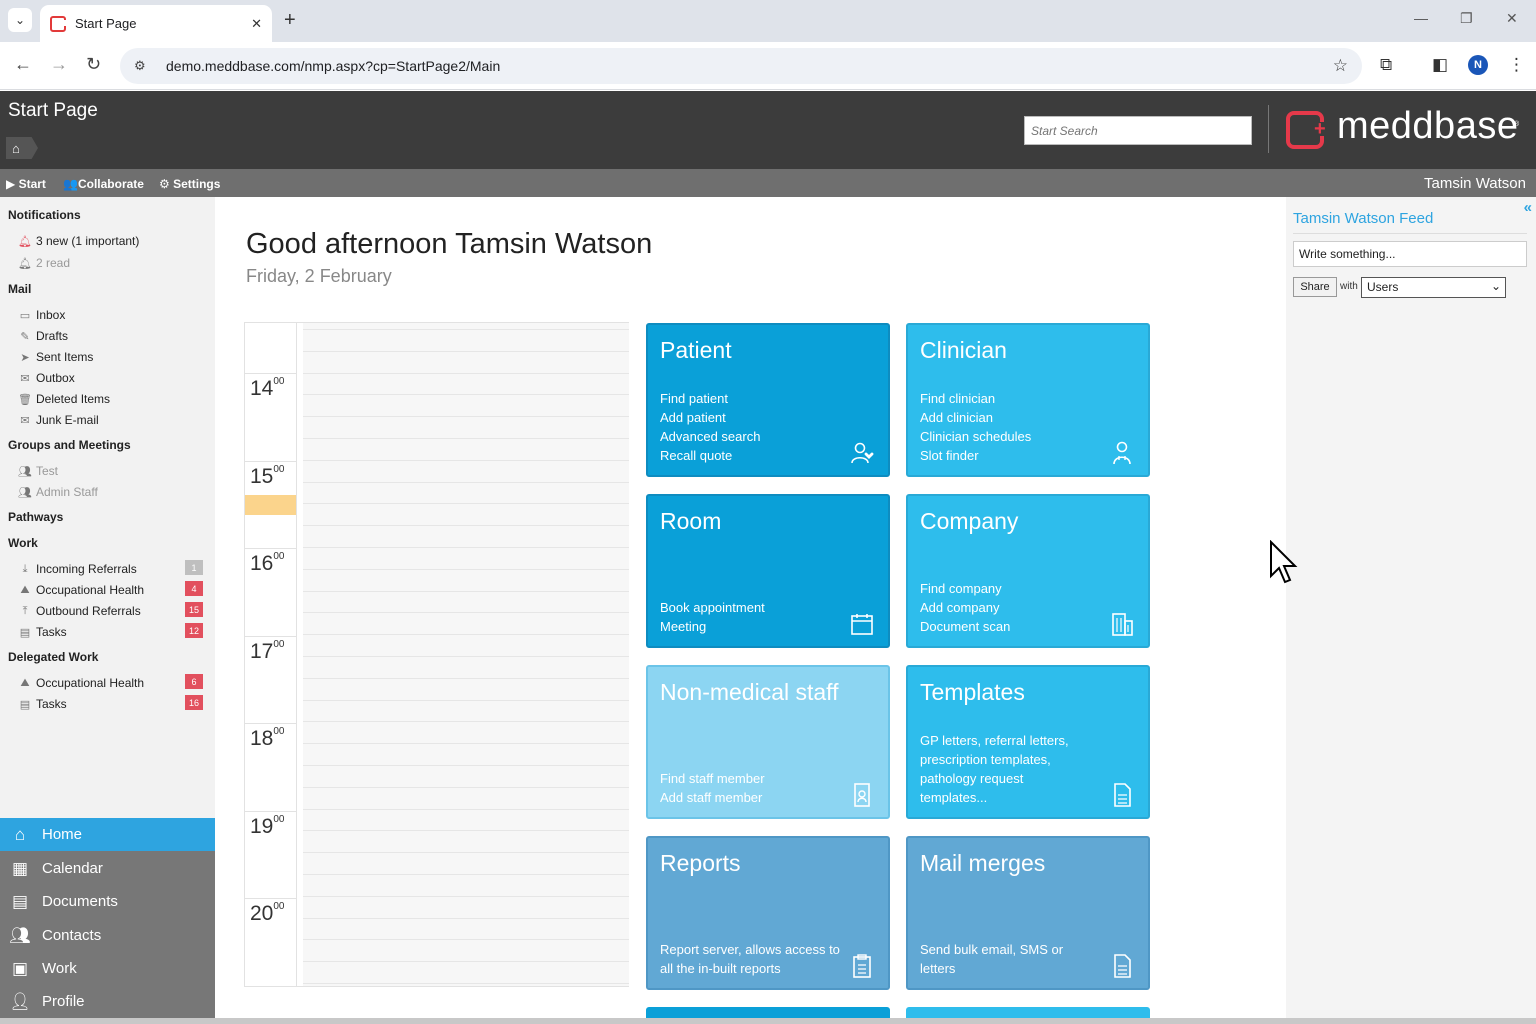 This screenshot has width=1536, height=1024. I want to click on collapse-feed-icon: «, so click(1528, 207).